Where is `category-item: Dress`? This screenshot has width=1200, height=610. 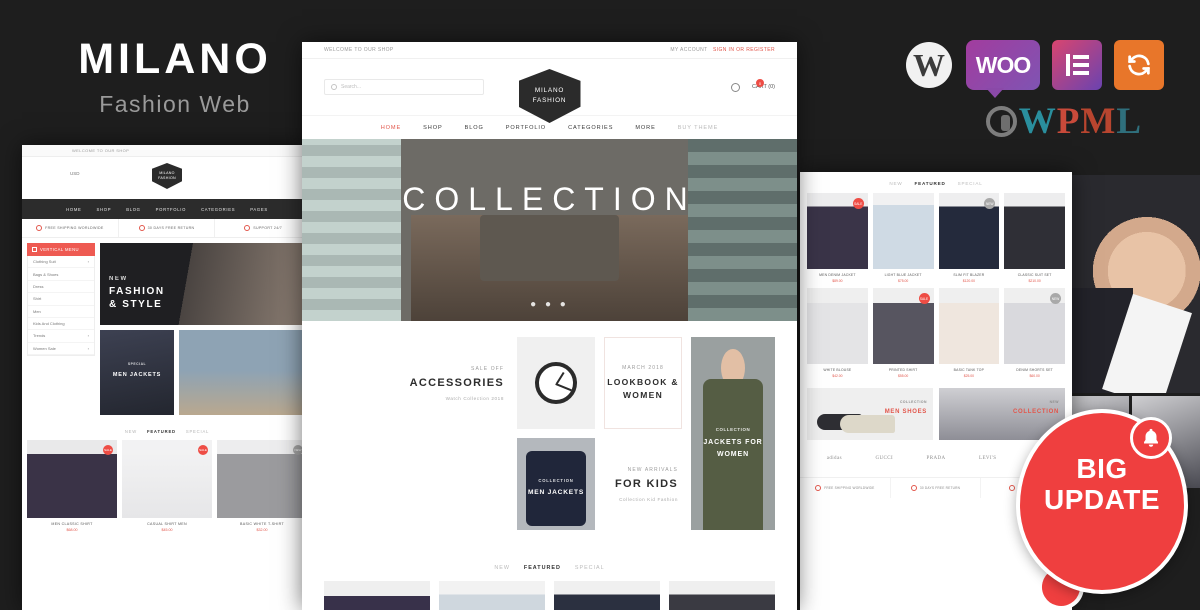 category-item: Dress is located at coordinates (61, 287).